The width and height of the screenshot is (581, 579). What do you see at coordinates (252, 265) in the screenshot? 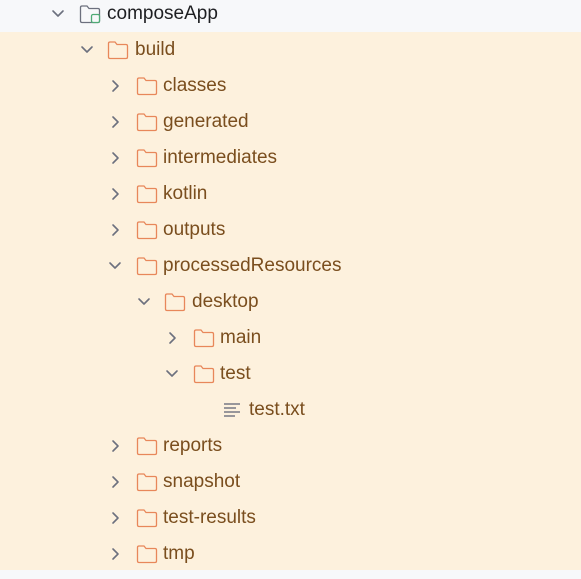
I see `tree-node-label: processedResources` at bounding box center [252, 265].